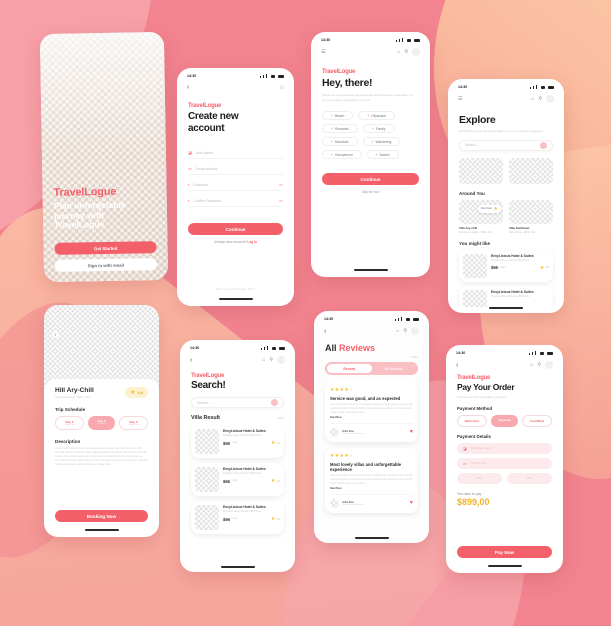 The height and width of the screenshot is (626, 611). What do you see at coordinates (378, 128) in the screenshot?
I see `interest-tag-family: + Family` at bounding box center [378, 128].